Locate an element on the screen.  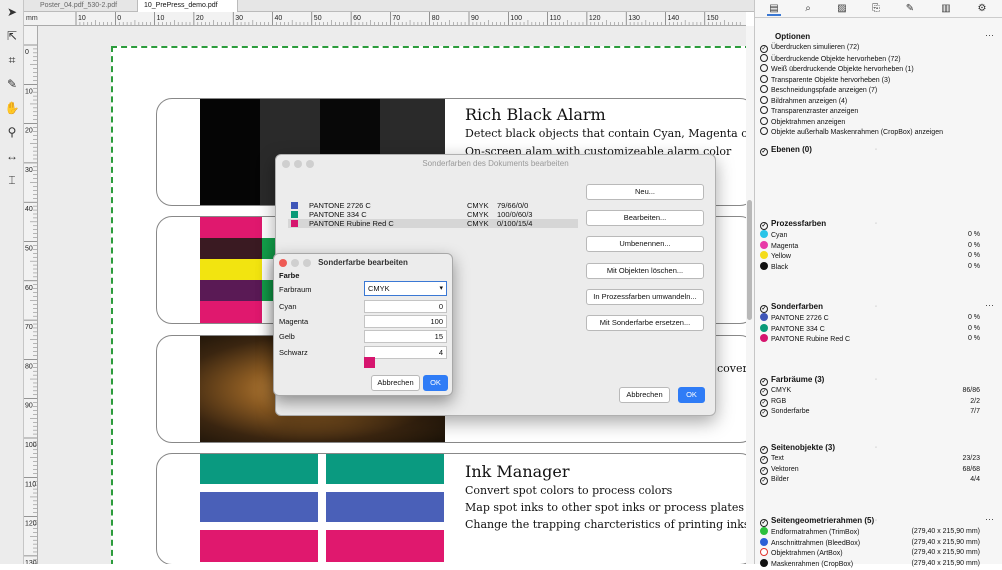
tab-poster: Poster_04.pdf_530-2.pdf is located at coordinates (86, 6).